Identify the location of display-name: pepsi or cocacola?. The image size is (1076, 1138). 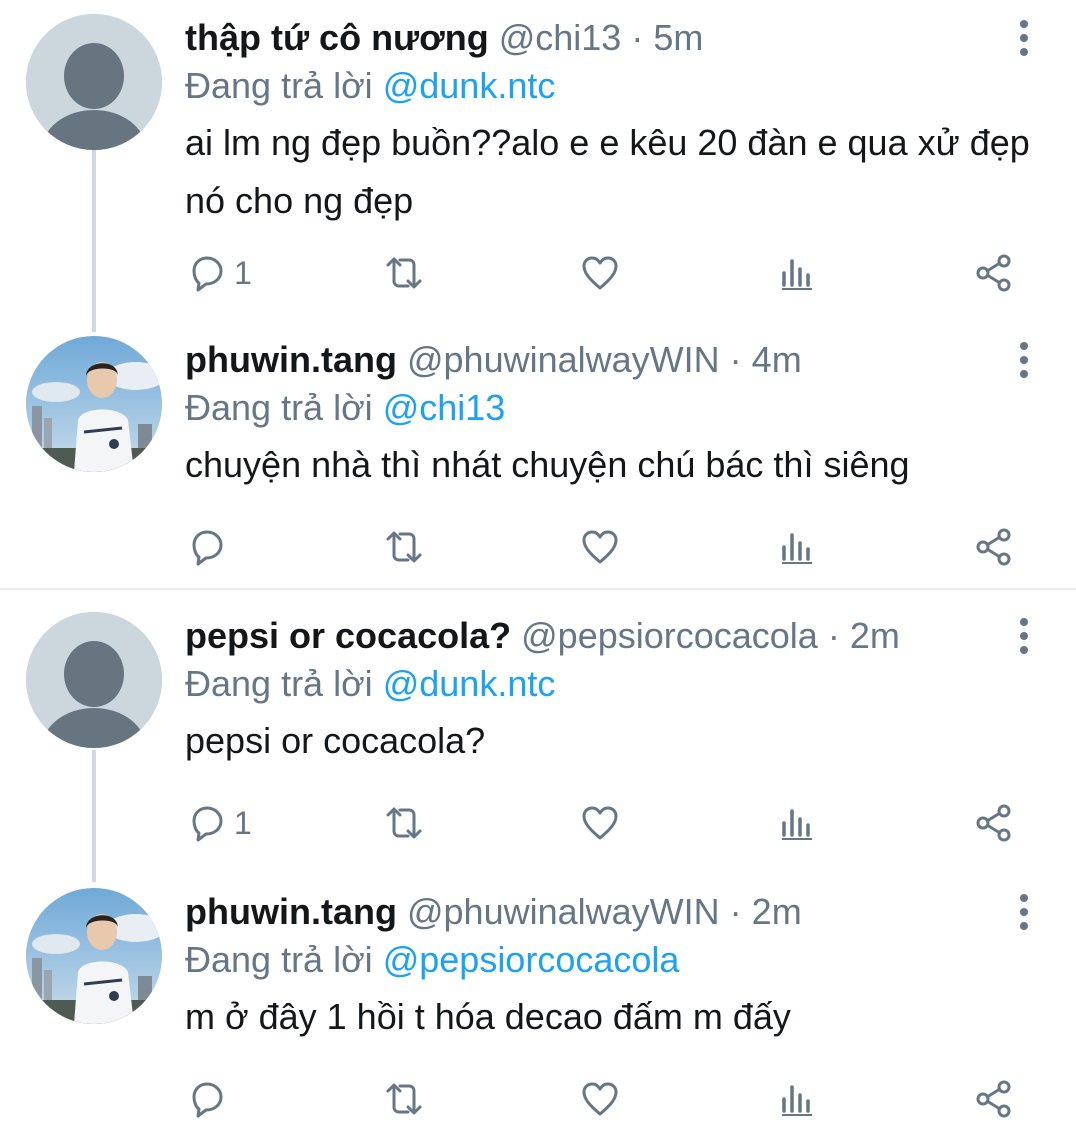
(348, 635).